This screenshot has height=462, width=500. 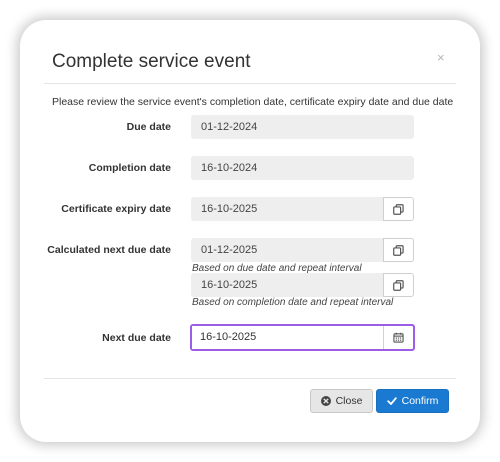 I want to click on calendar-icon, so click(x=398, y=337).